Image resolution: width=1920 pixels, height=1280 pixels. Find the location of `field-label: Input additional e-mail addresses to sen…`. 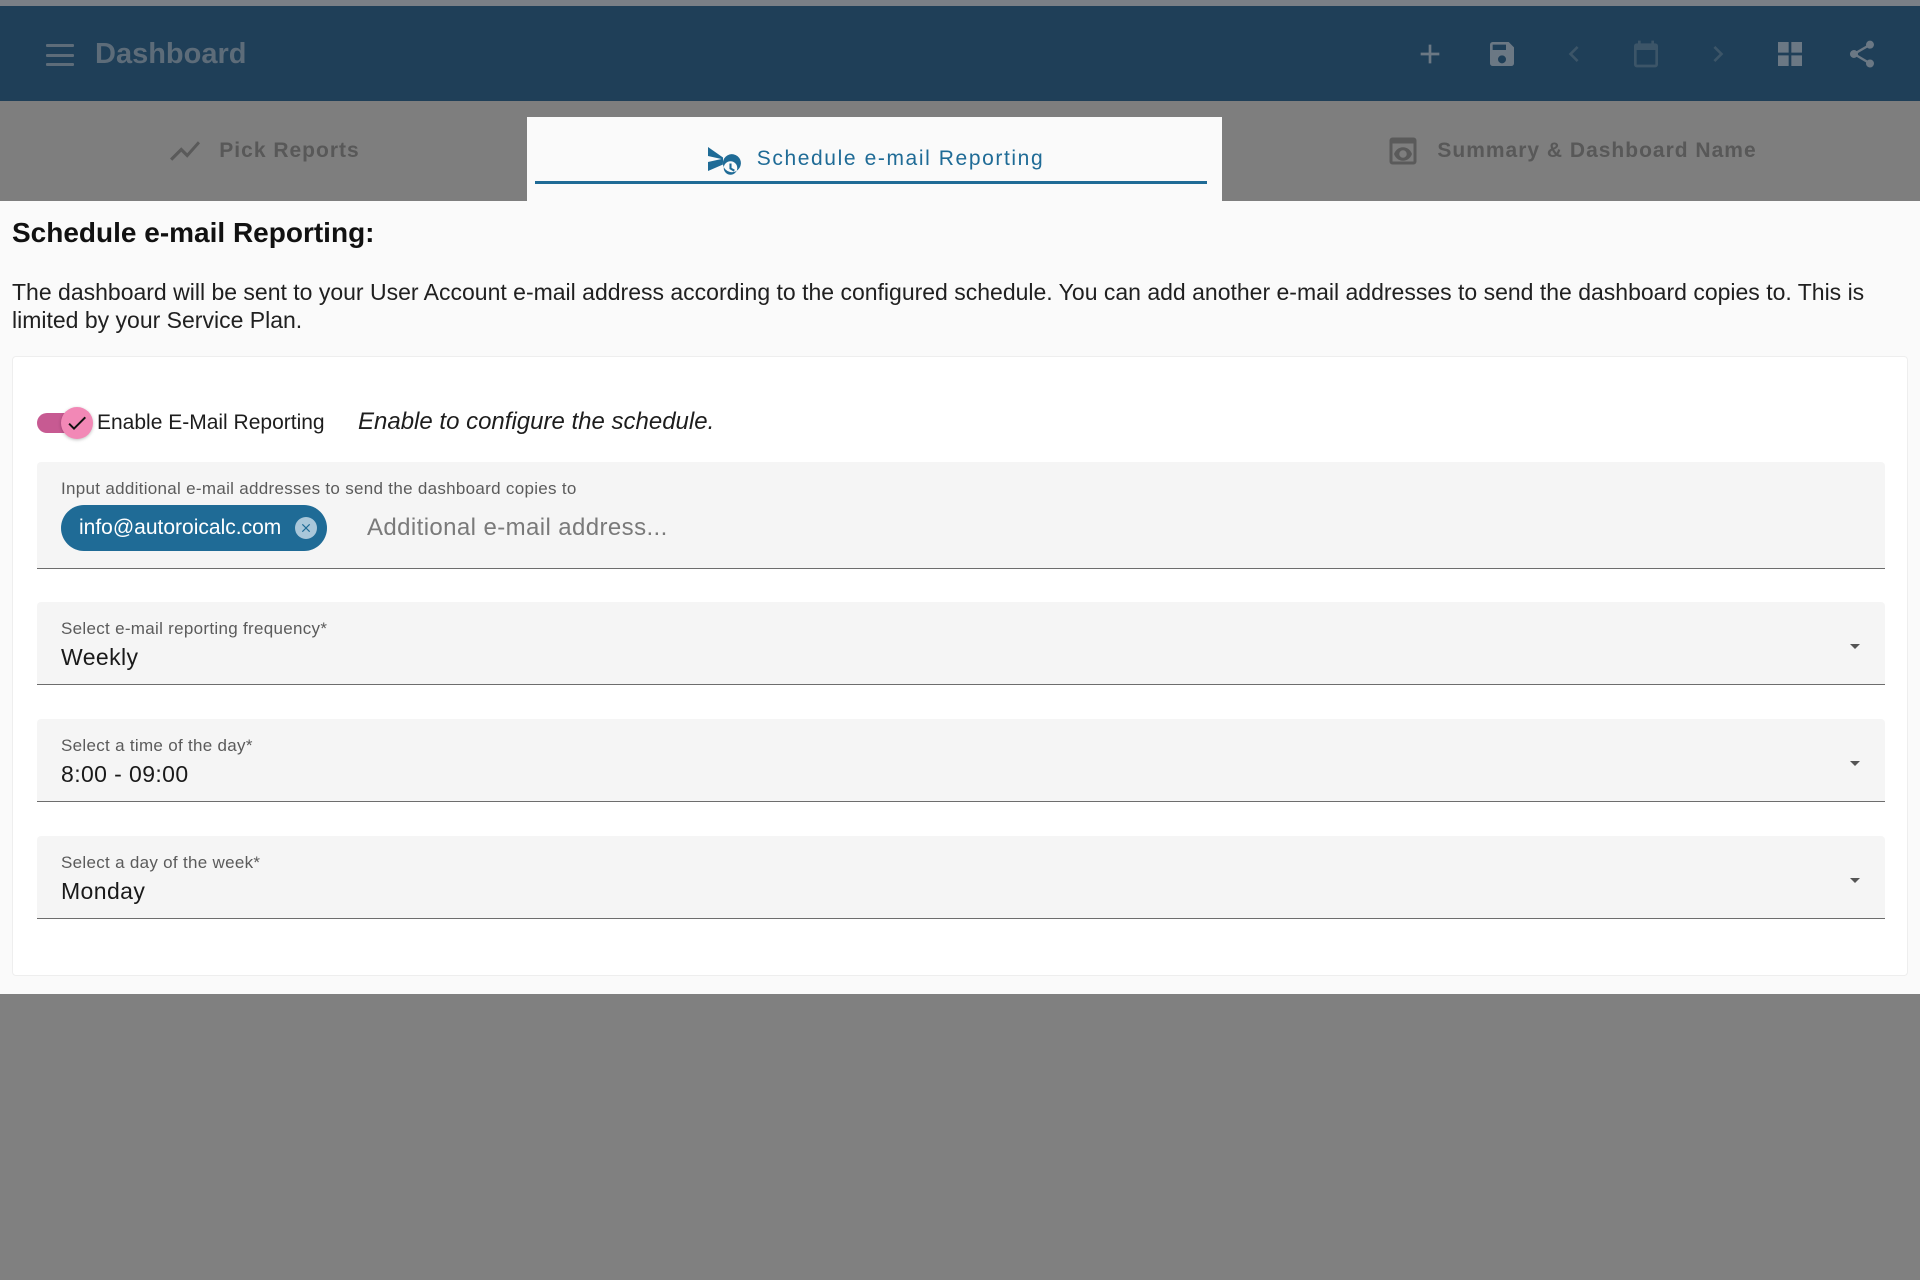

field-label: Input additional e-mail addresses to sen… is located at coordinates (319, 488).